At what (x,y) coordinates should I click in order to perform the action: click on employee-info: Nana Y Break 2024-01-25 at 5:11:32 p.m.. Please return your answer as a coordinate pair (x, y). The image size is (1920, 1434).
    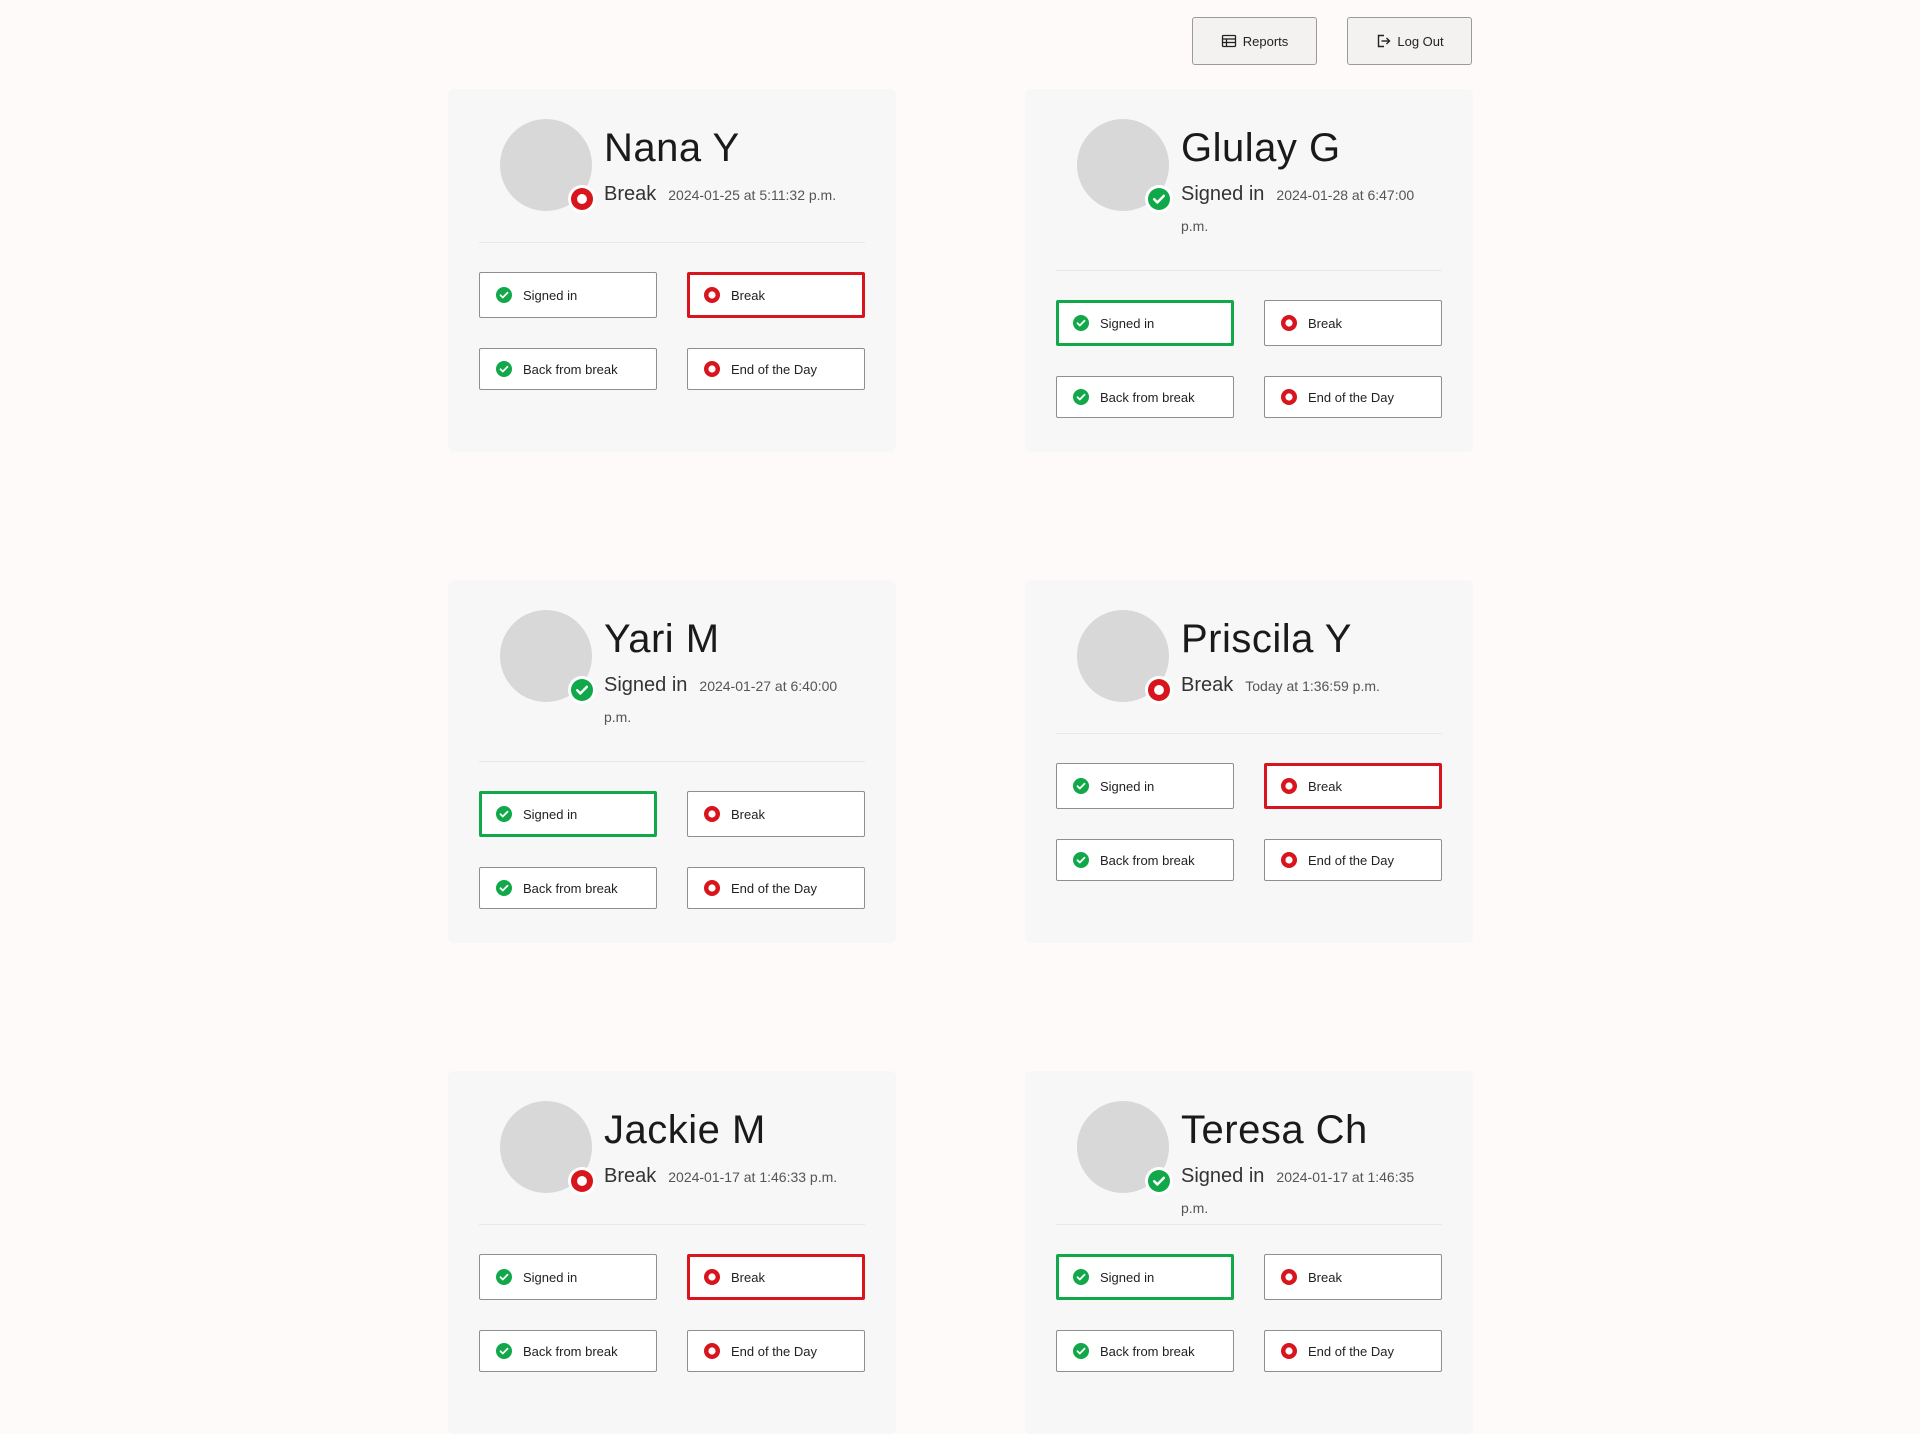
    Looking at the image, I should click on (734, 168).